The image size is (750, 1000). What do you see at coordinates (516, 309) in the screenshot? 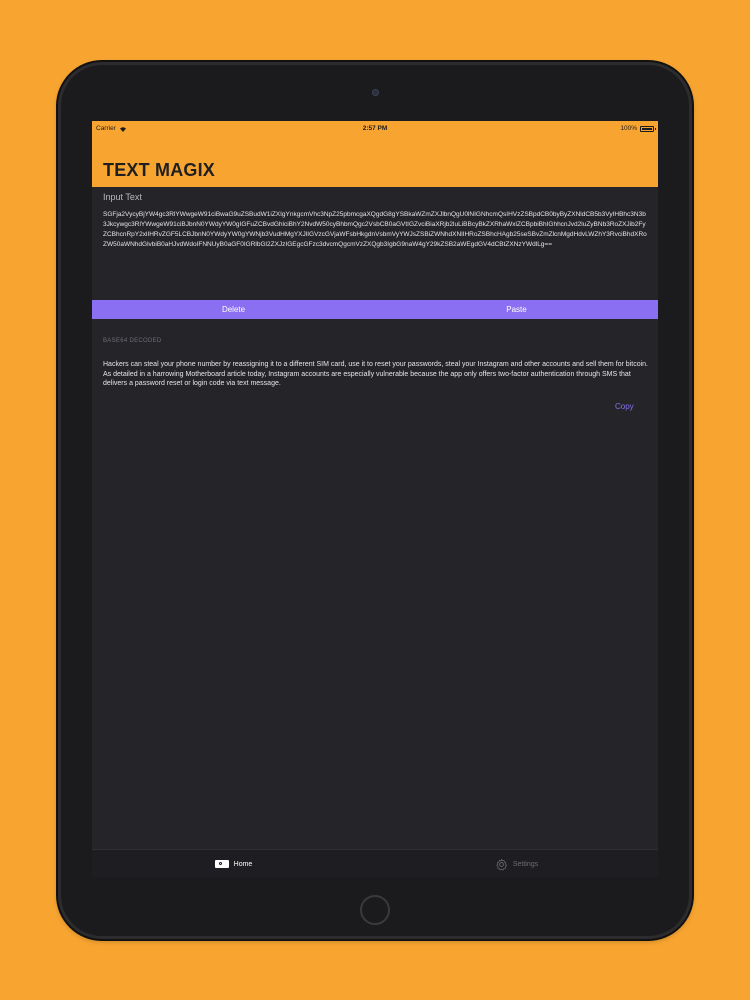
I see `paste-button: Paste` at bounding box center [516, 309].